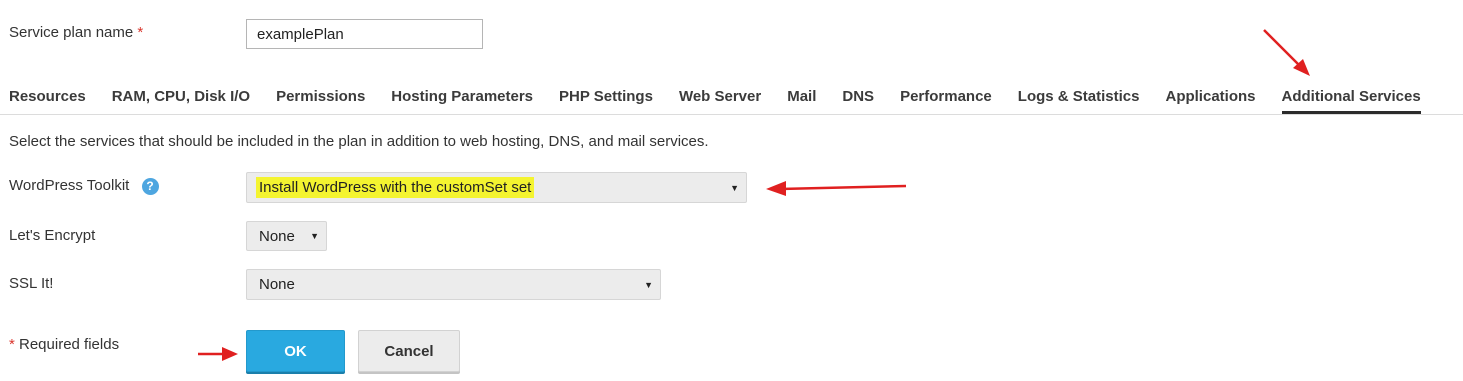 This screenshot has height=381, width=1463. What do you see at coordinates (277, 236) in the screenshot?
I see `lets-encrypt-selected-value: None` at bounding box center [277, 236].